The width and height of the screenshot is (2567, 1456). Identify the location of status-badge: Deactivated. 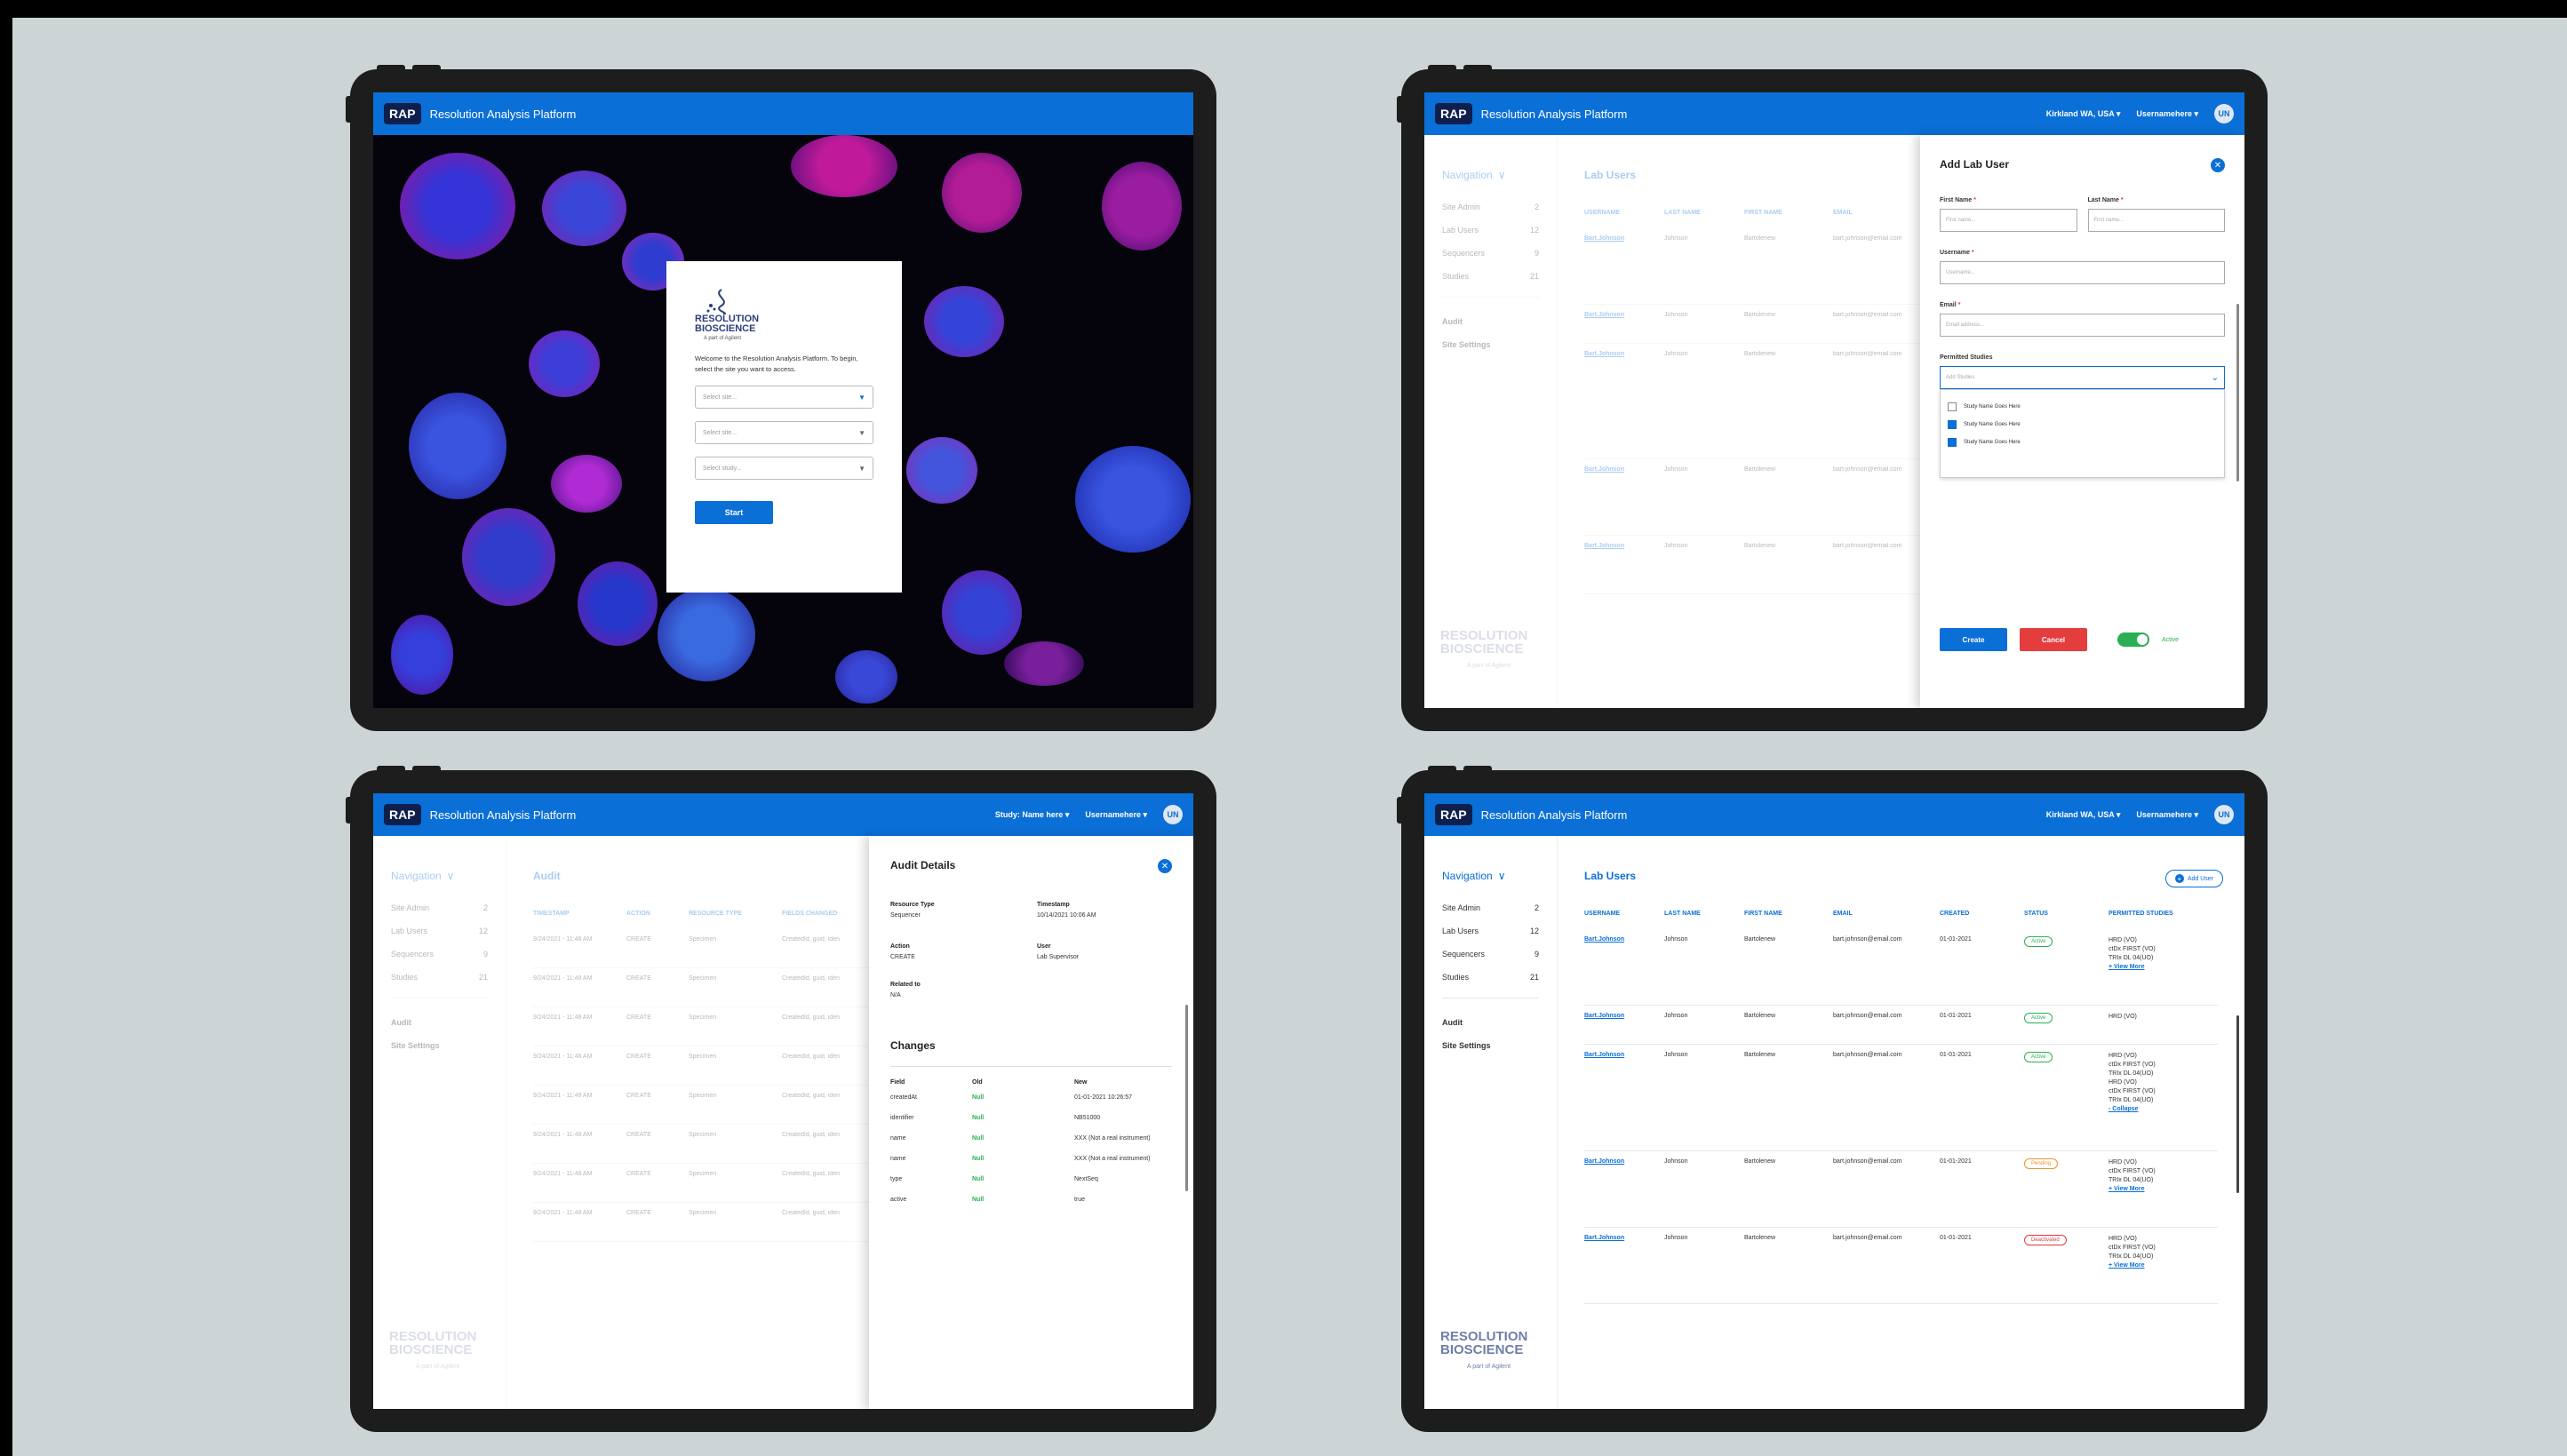
(2046, 1240).